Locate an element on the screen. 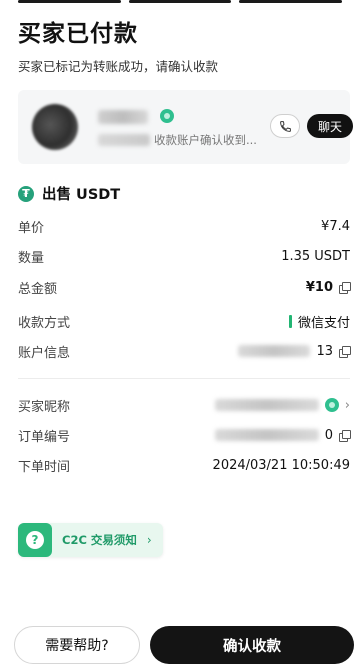 The width and height of the screenshot is (360, 666). price-row: 单价 ¥7.4 is located at coordinates (184, 226).